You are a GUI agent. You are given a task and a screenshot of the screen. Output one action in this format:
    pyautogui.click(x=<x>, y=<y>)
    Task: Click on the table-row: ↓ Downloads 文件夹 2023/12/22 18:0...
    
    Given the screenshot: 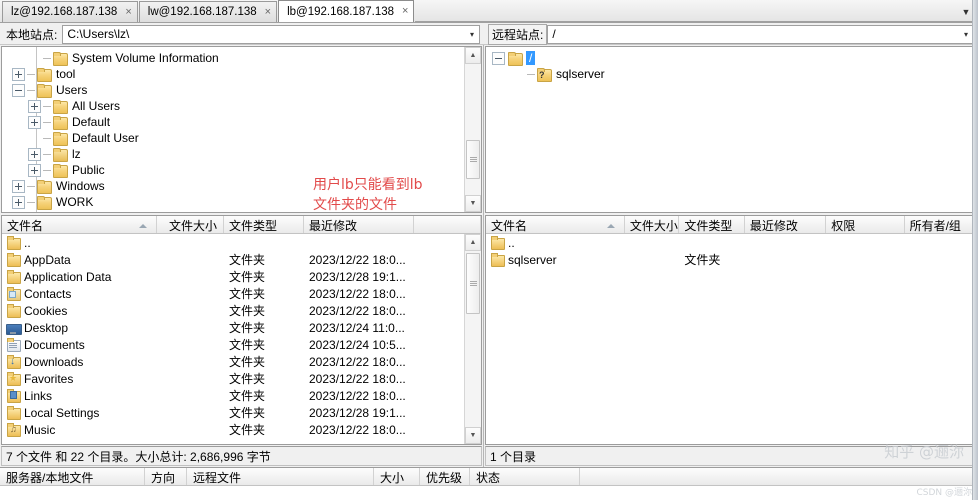 What is the action you would take?
    pyautogui.click(x=233, y=361)
    